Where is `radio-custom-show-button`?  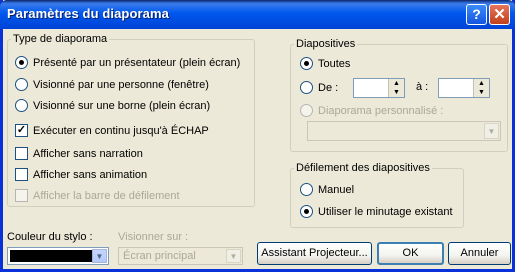 radio-custom-show-button is located at coordinates (306, 110).